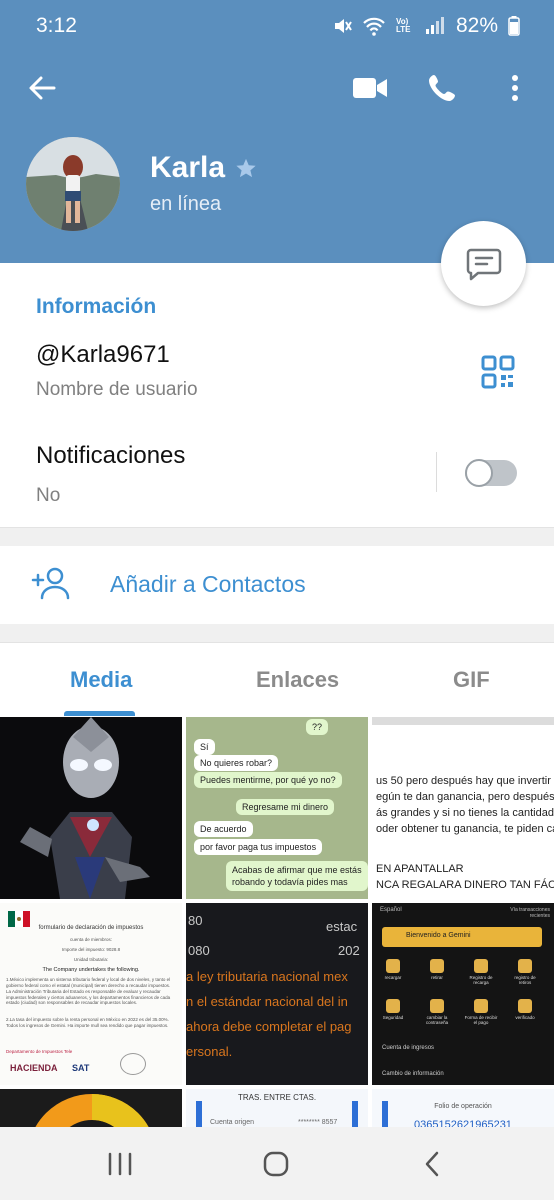 The width and height of the screenshot is (554, 1200). I want to click on qr-code-button, so click(499, 373).